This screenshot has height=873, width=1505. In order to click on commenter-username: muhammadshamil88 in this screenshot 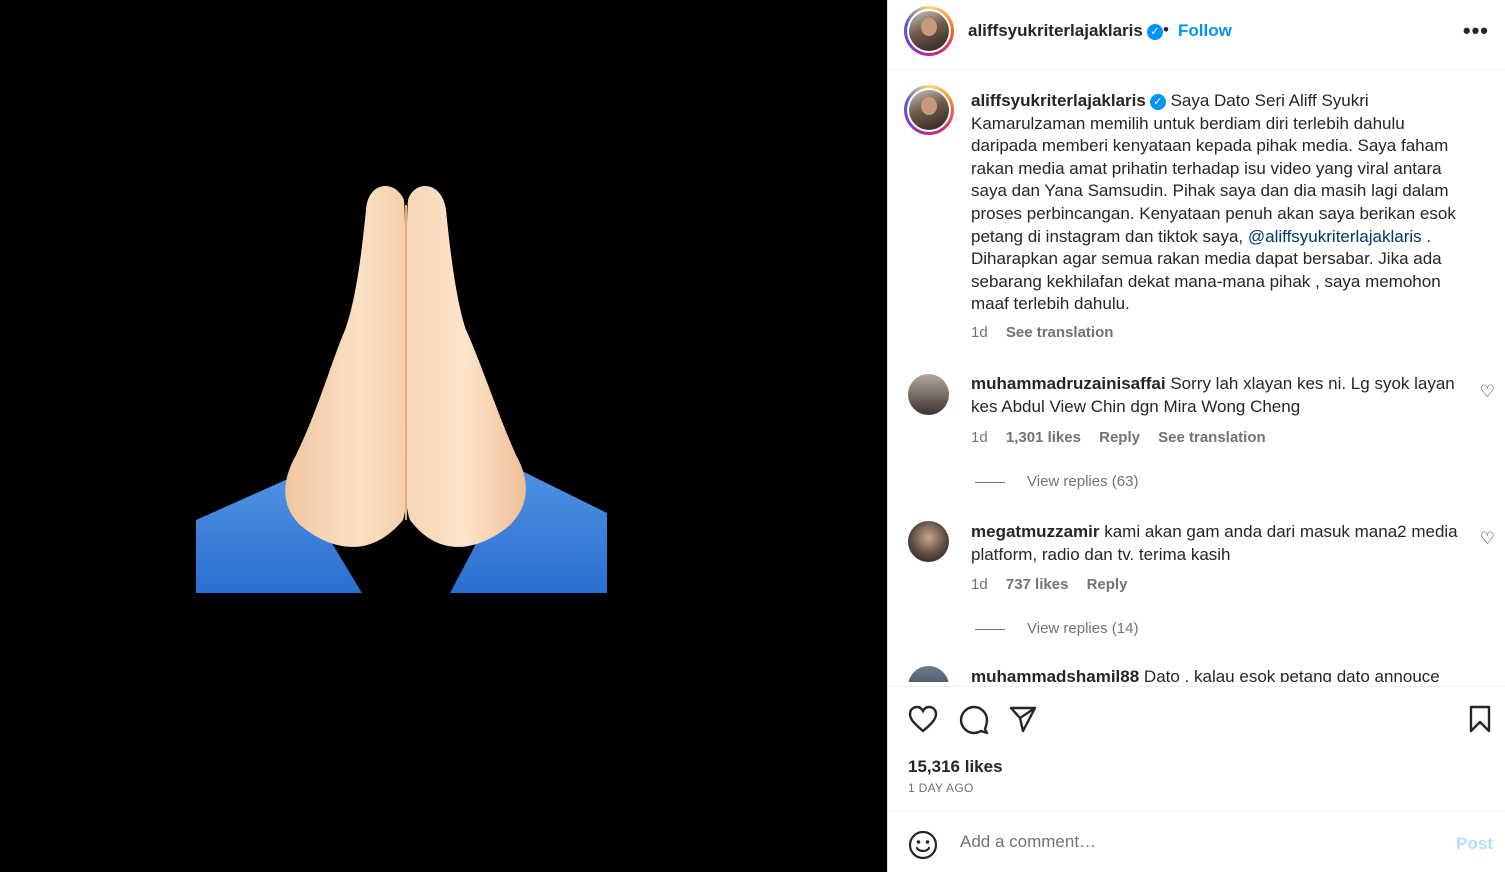, I will do `click(1055, 674)`.